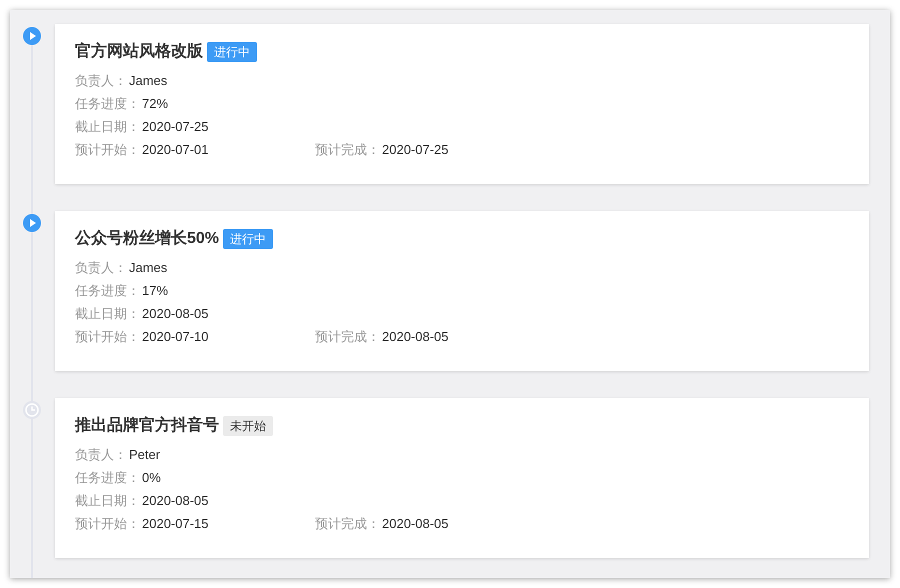 The width and height of the screenshot is (900, 588). Describe the element at coordinates (147, 238) in the screenshot. I see `task-title: 公众号粉丝增长50%` at that location.